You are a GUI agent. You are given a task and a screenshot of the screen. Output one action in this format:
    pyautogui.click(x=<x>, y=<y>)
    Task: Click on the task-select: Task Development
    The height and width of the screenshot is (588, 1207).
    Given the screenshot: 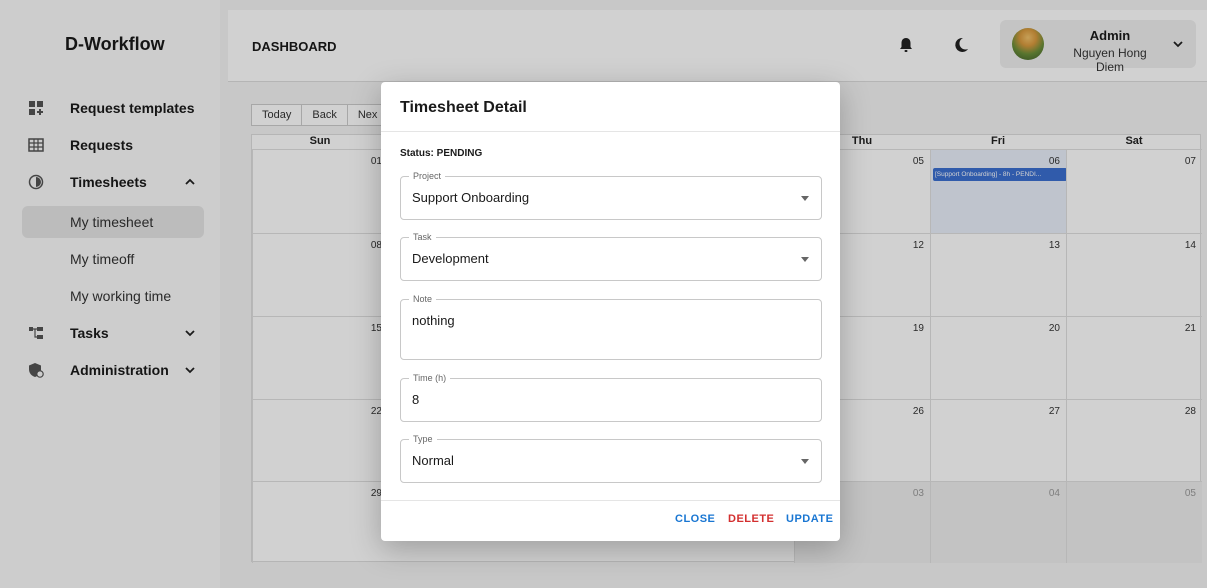 What is the action you would take?
    pyautogui.click(x=611, y=256)
    